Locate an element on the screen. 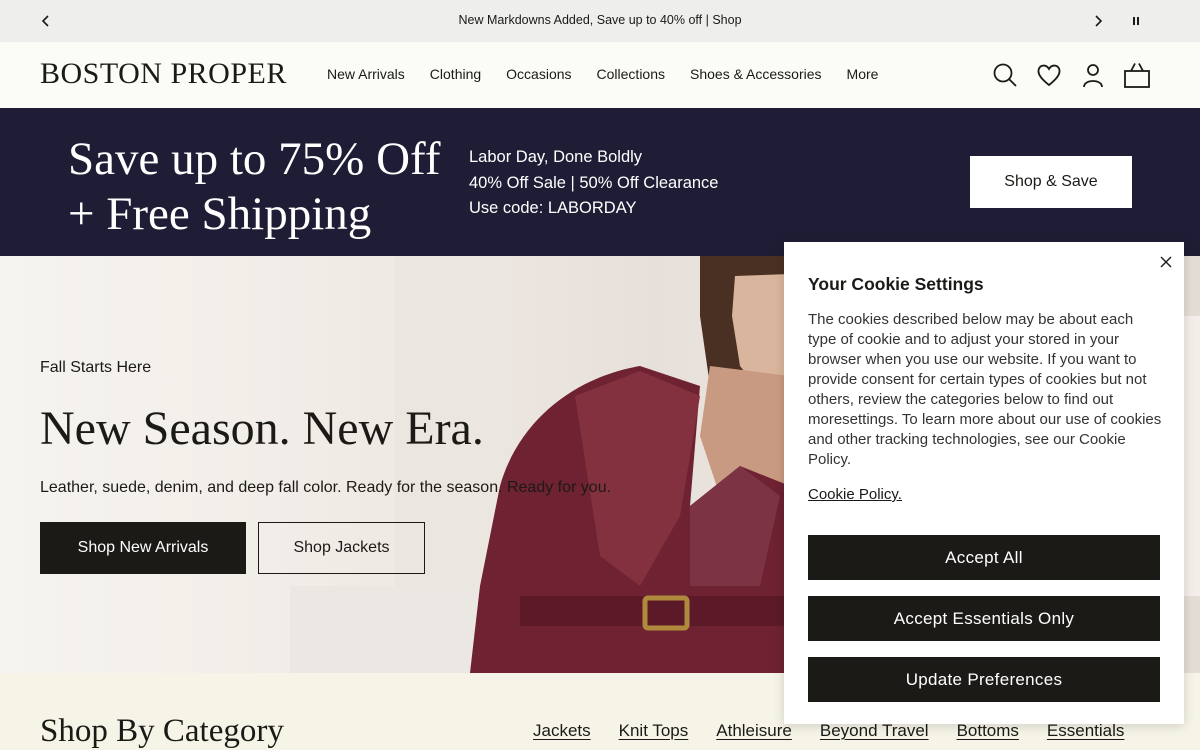 This screenshot has height=750, width=1200. promo-sub-line-2: 40% Off Sale | 50% Off Clearance is located at coordinates (594, 182).